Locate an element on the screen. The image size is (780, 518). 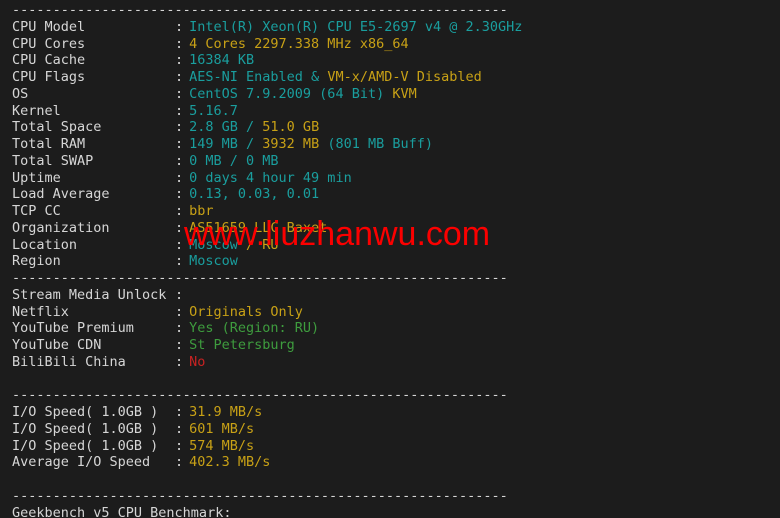
info-row-value: AES-NI Enabled & VM-x/AMD-V Disabled is located at coordinates (332, 77).